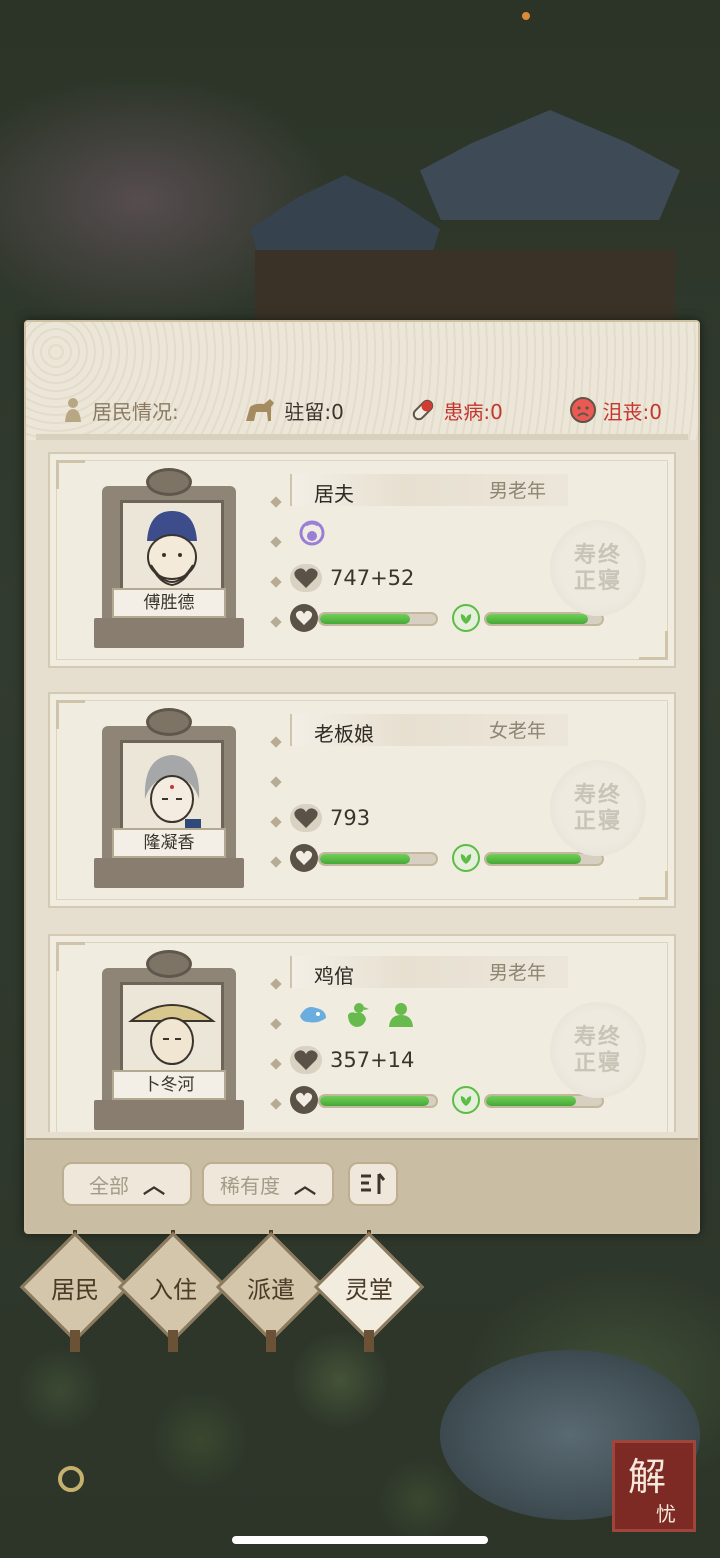  Describe the element at coordinates (526, 16) in the screenshot. I see `lantern-light` at that location.